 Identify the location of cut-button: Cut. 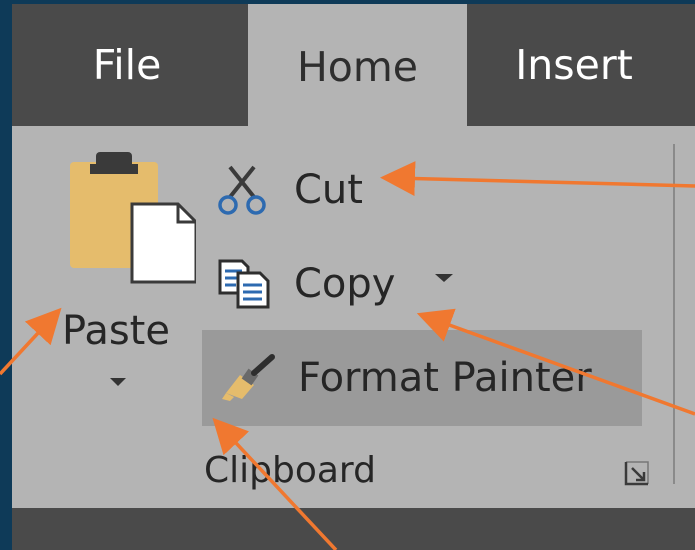
(289, 190).